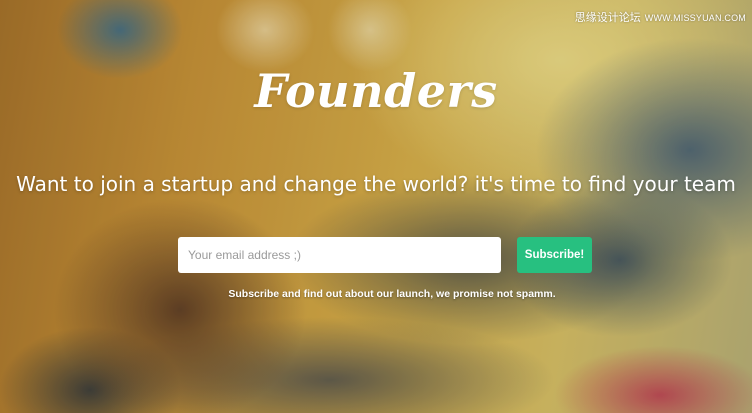 The height and width of the screenshot is (413, 752). I want to click on watermark-site: WWW.MISSYUAN.COM, so click(695, 18).